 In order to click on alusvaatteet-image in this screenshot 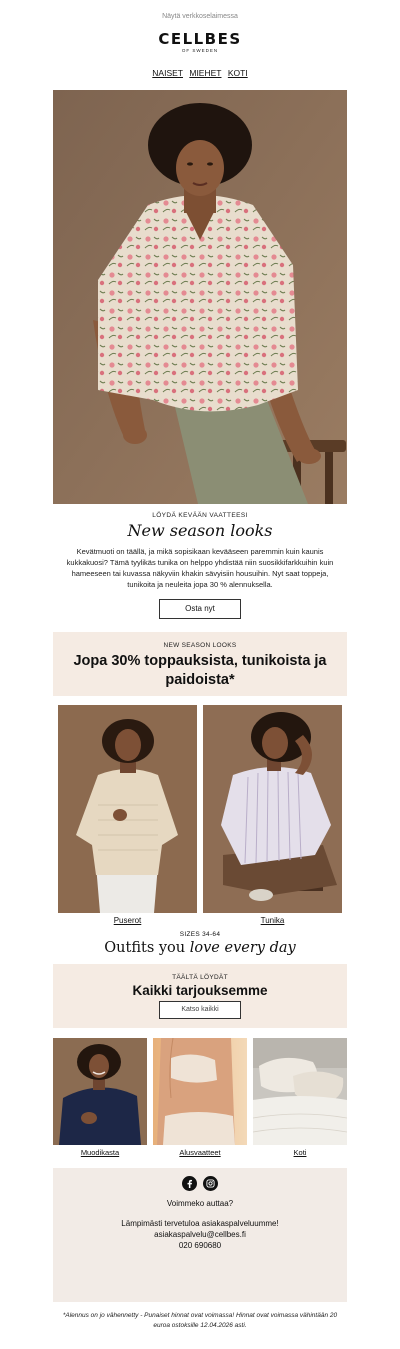, I will do `click(200, 1091)`.